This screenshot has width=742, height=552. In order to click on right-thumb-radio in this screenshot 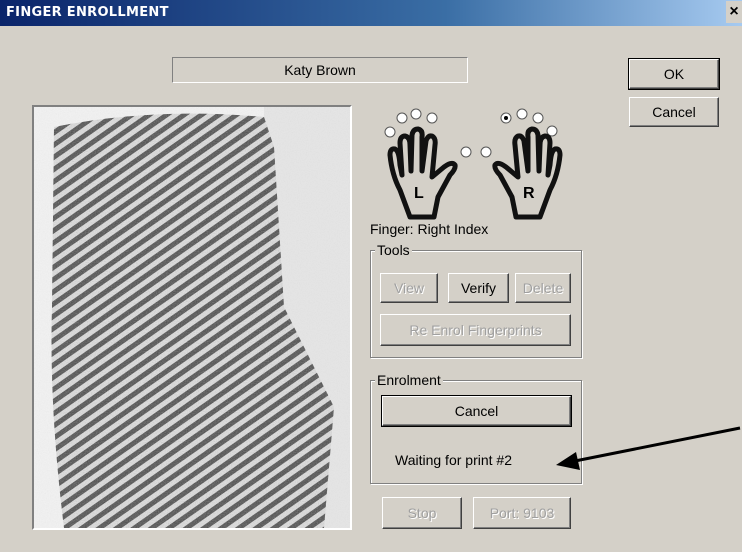, I will do `click(486, 152)`.